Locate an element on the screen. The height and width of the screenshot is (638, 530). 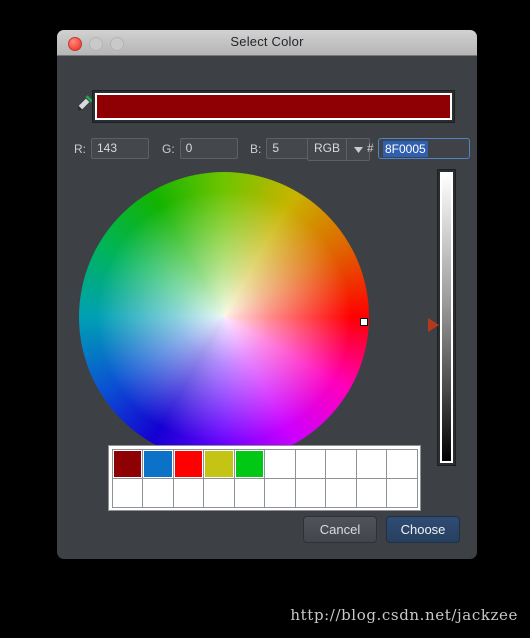
green-field-group: G: 0 is located at coordinates (200, 148).